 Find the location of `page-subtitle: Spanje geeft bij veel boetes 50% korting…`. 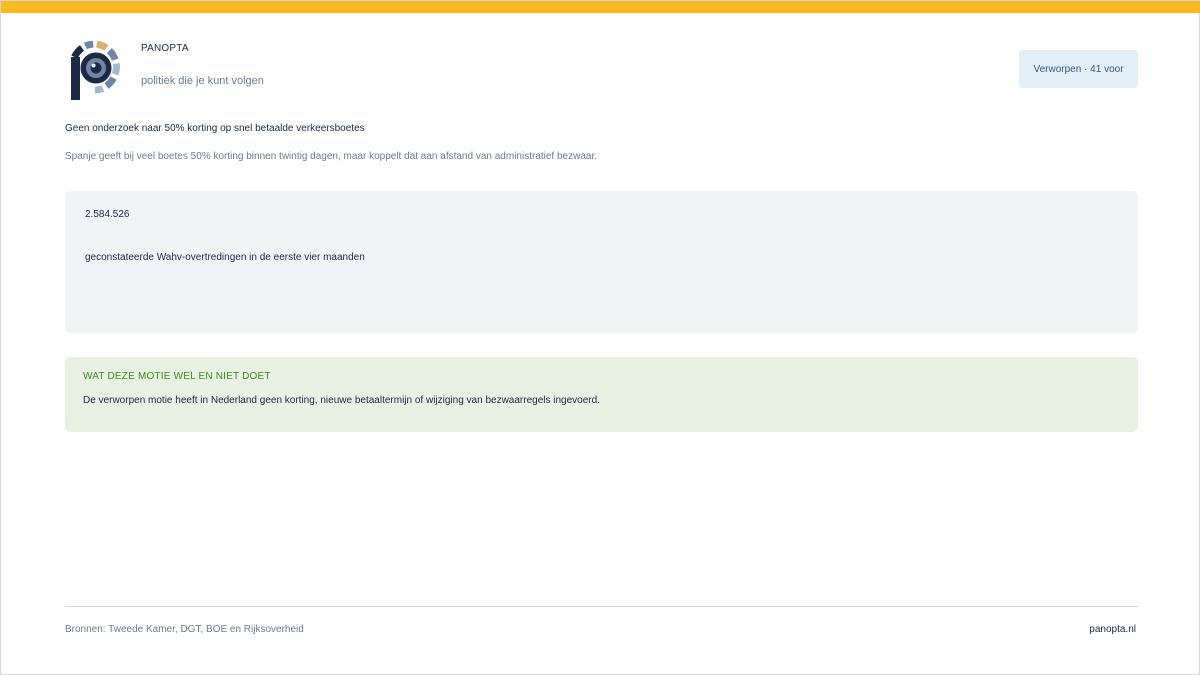

page-subtitle: Spanje geeft bij veel boetes 50% korting… is located at coordinates (331, 156).